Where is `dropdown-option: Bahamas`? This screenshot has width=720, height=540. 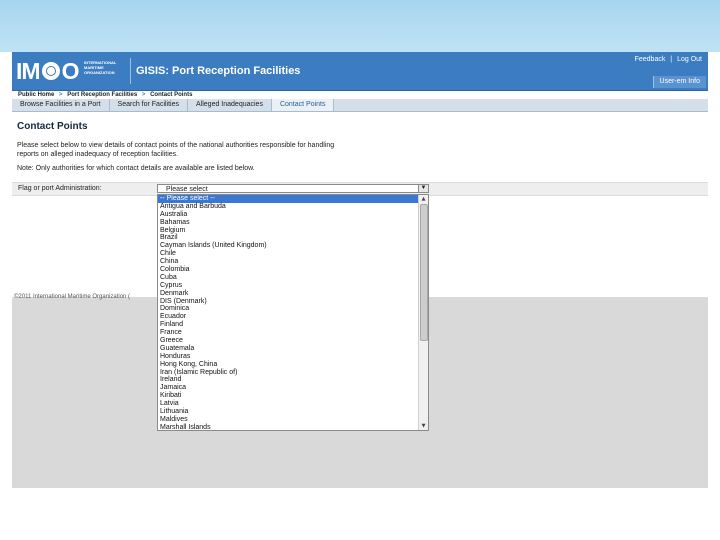
dropdown-option: Bahamas is located at coordinates (288, 223).